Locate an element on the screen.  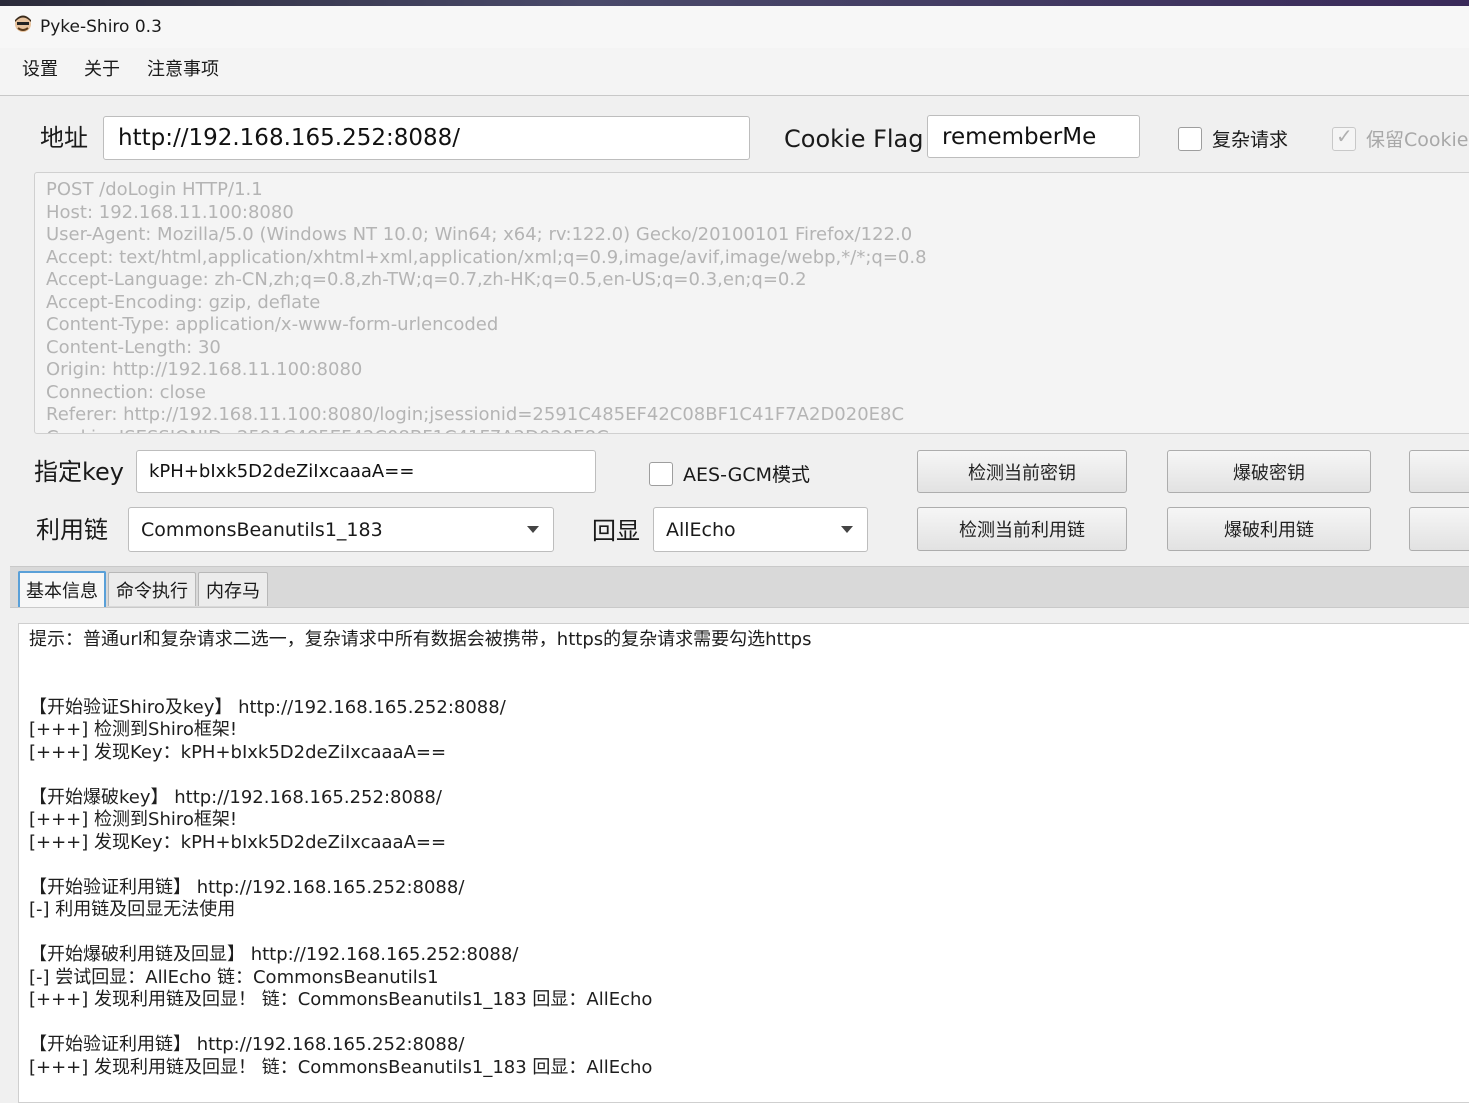
cookie-flag-label: Cookie Flag is located at coordinates (854, 139).